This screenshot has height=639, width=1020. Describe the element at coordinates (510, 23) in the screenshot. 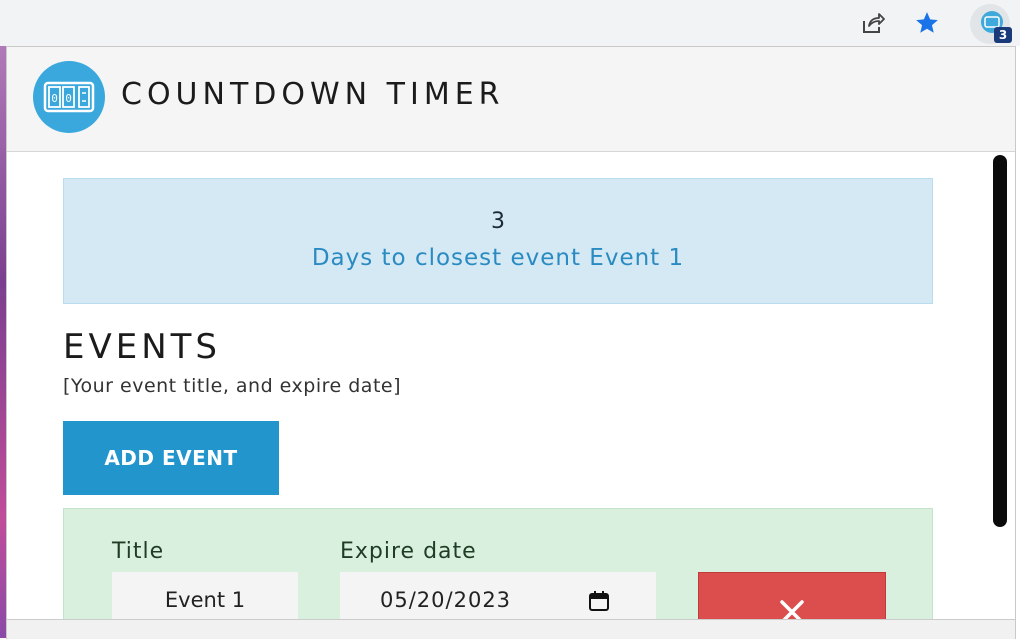

I see `browser-toolbar: 3` at that location.